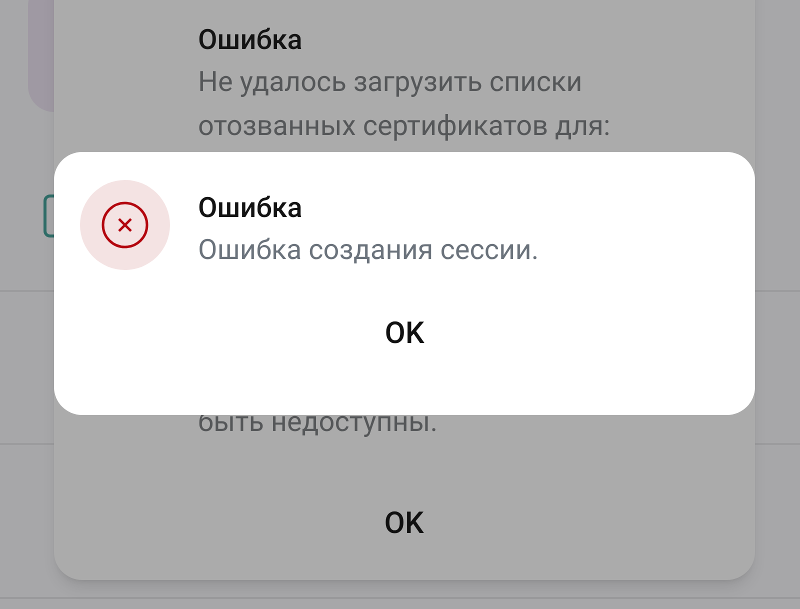 This screenshot has width=800, height=609. Describe the element at coordinates (405, 126) in the screenshot. I see `dialog-message: отозванных сертификатов для:` at that location.